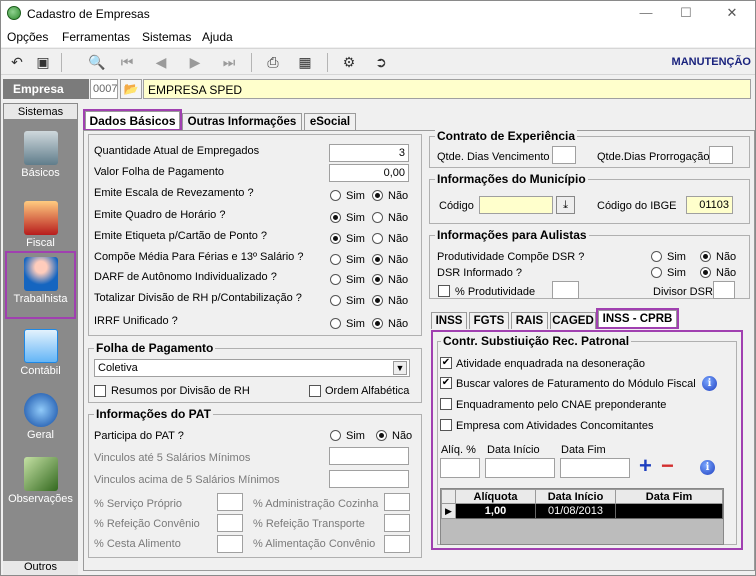  What do you see at coordinates (355, 196) in the screenshot?
I see `sim-label: Sim` at bounding box center [355, 196].